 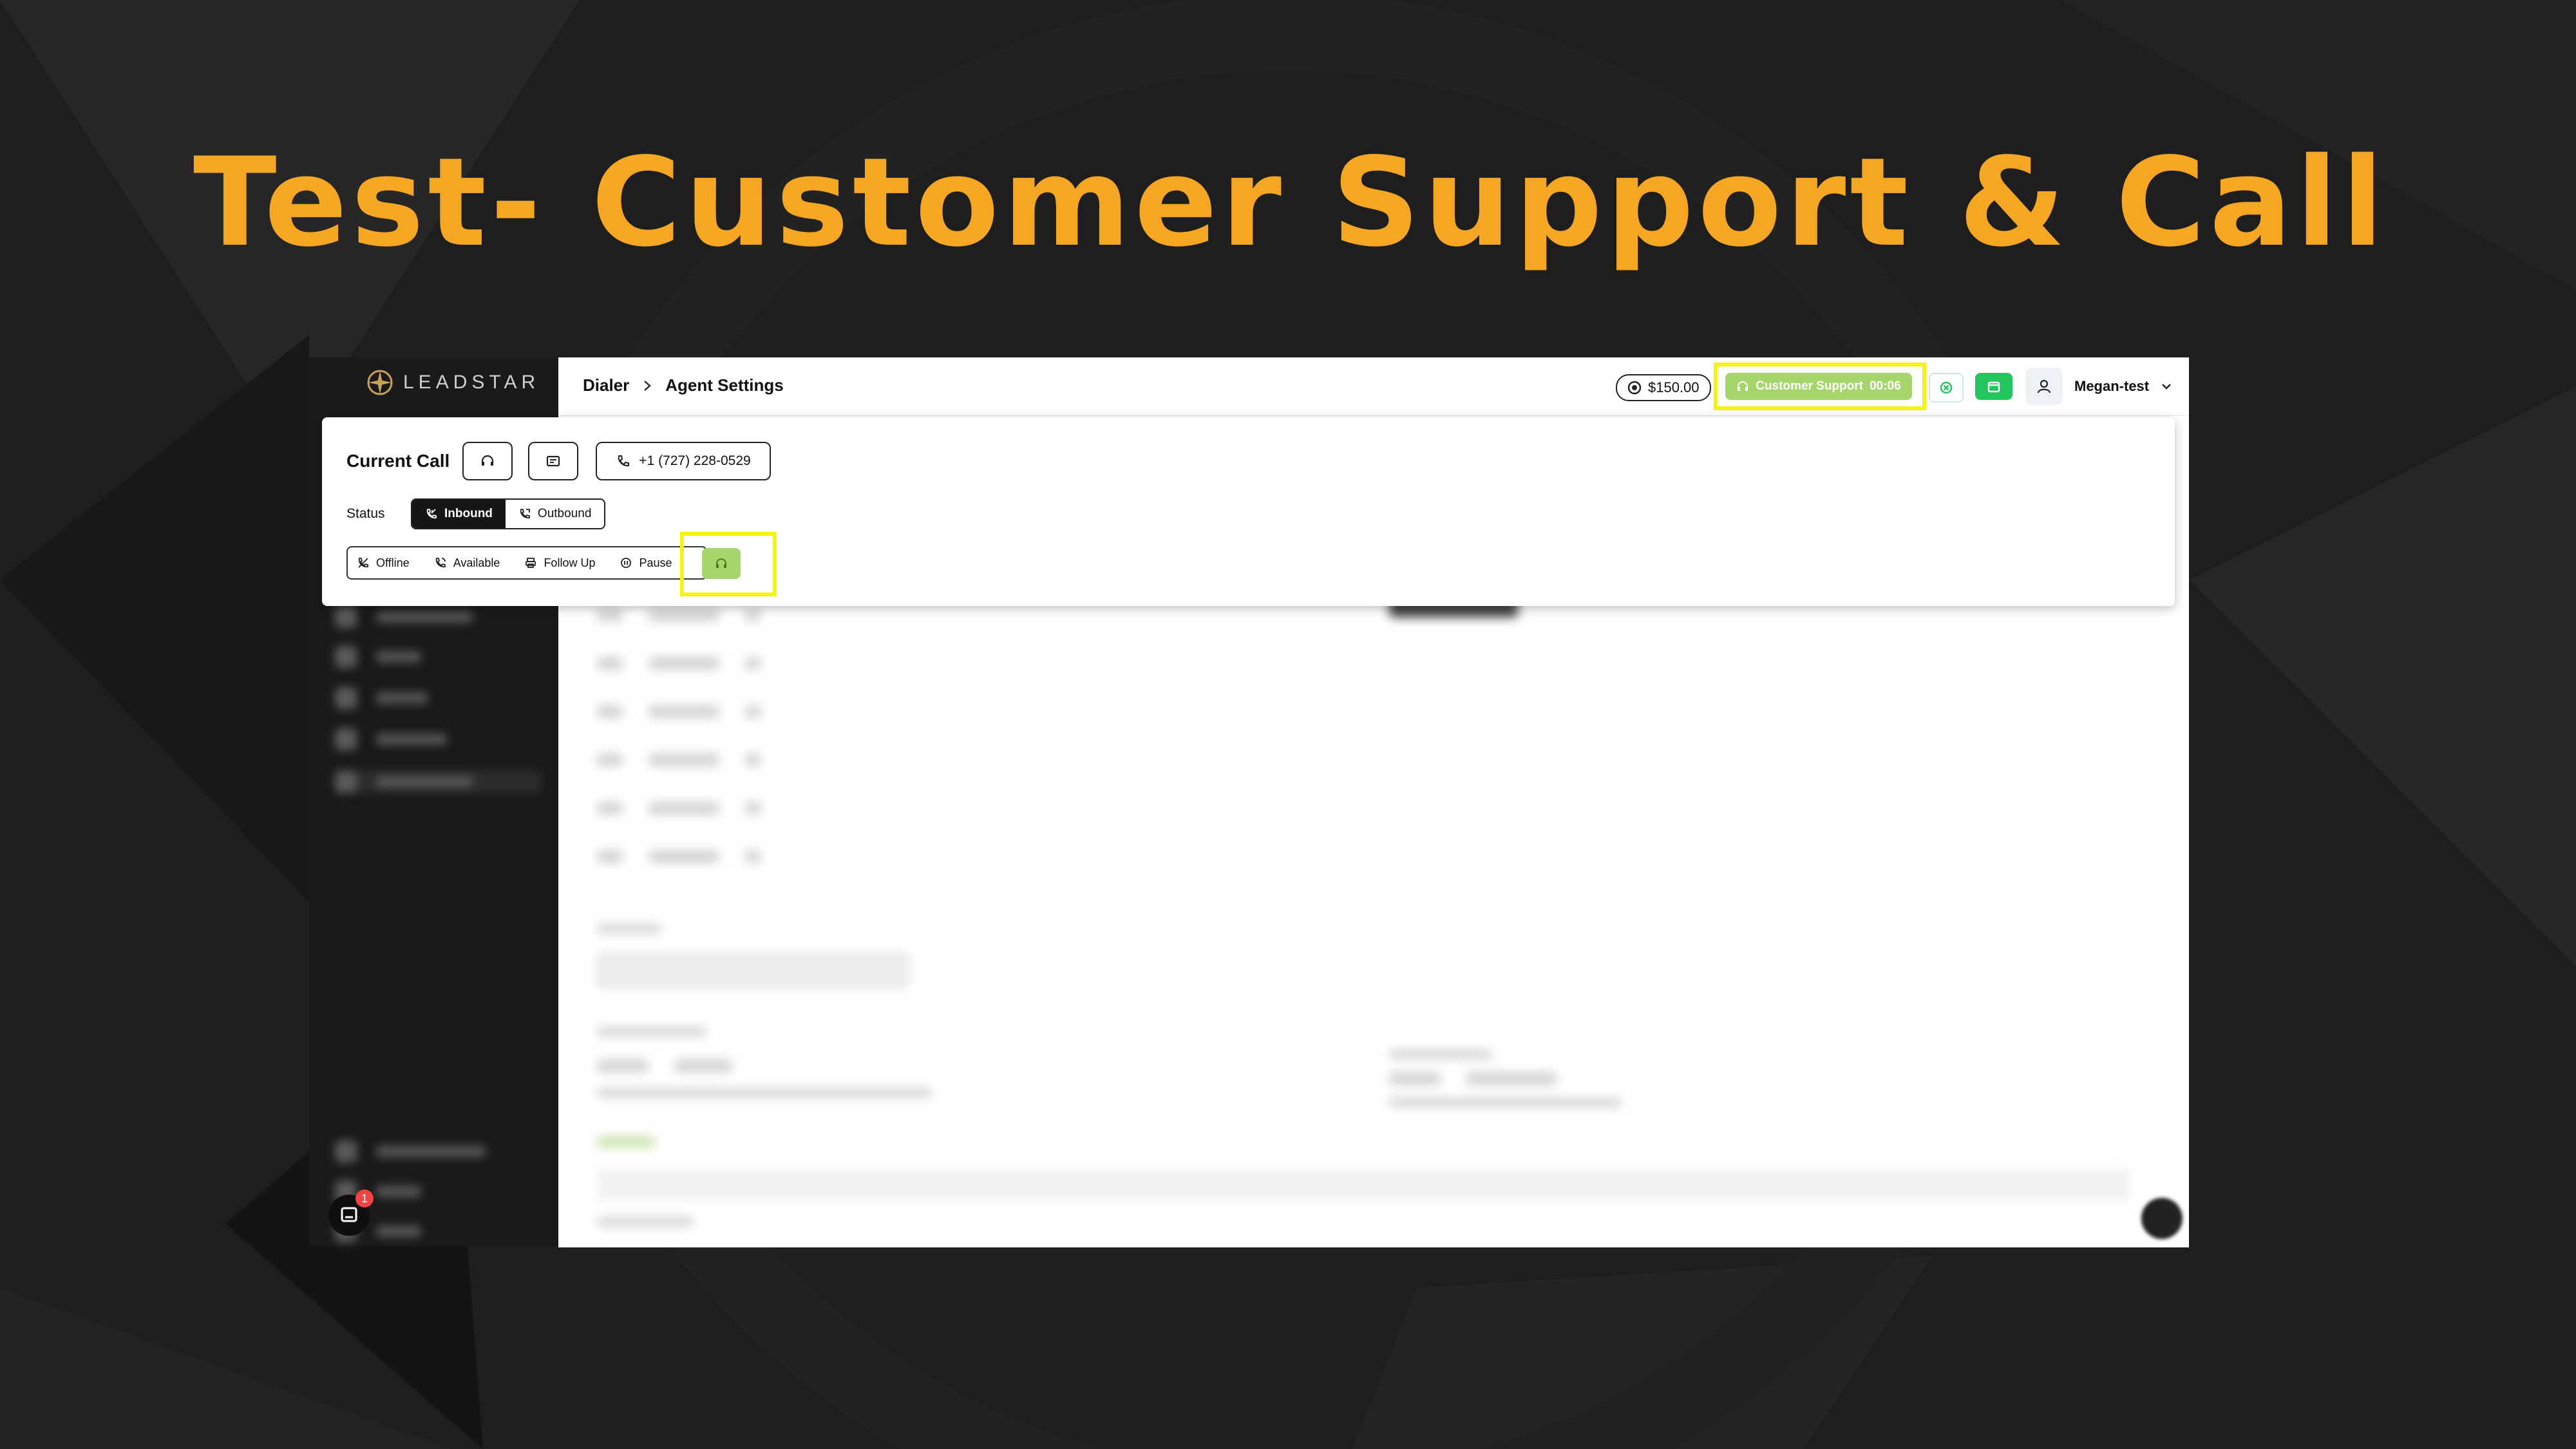 I want to click on state-follow-up-label: Follow Up, so click(x=570, y=562).